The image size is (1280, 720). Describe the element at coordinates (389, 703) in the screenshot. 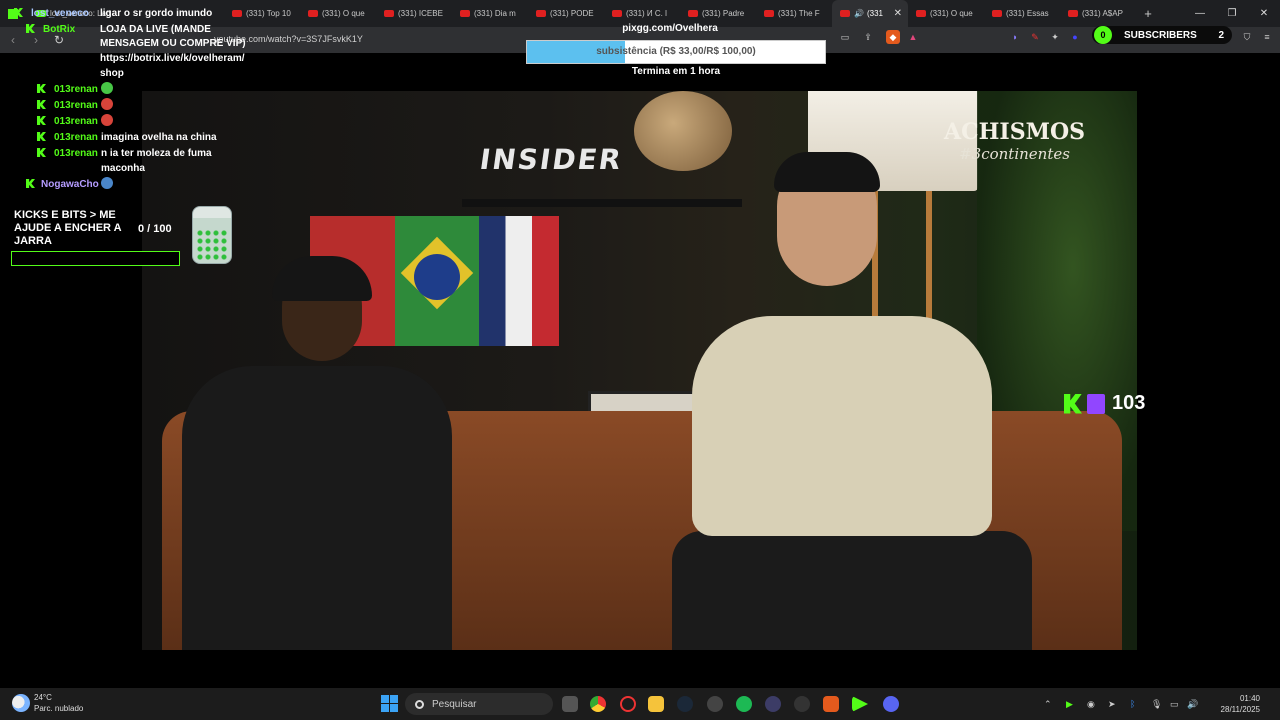

I see `windows-start-icon` at that location.